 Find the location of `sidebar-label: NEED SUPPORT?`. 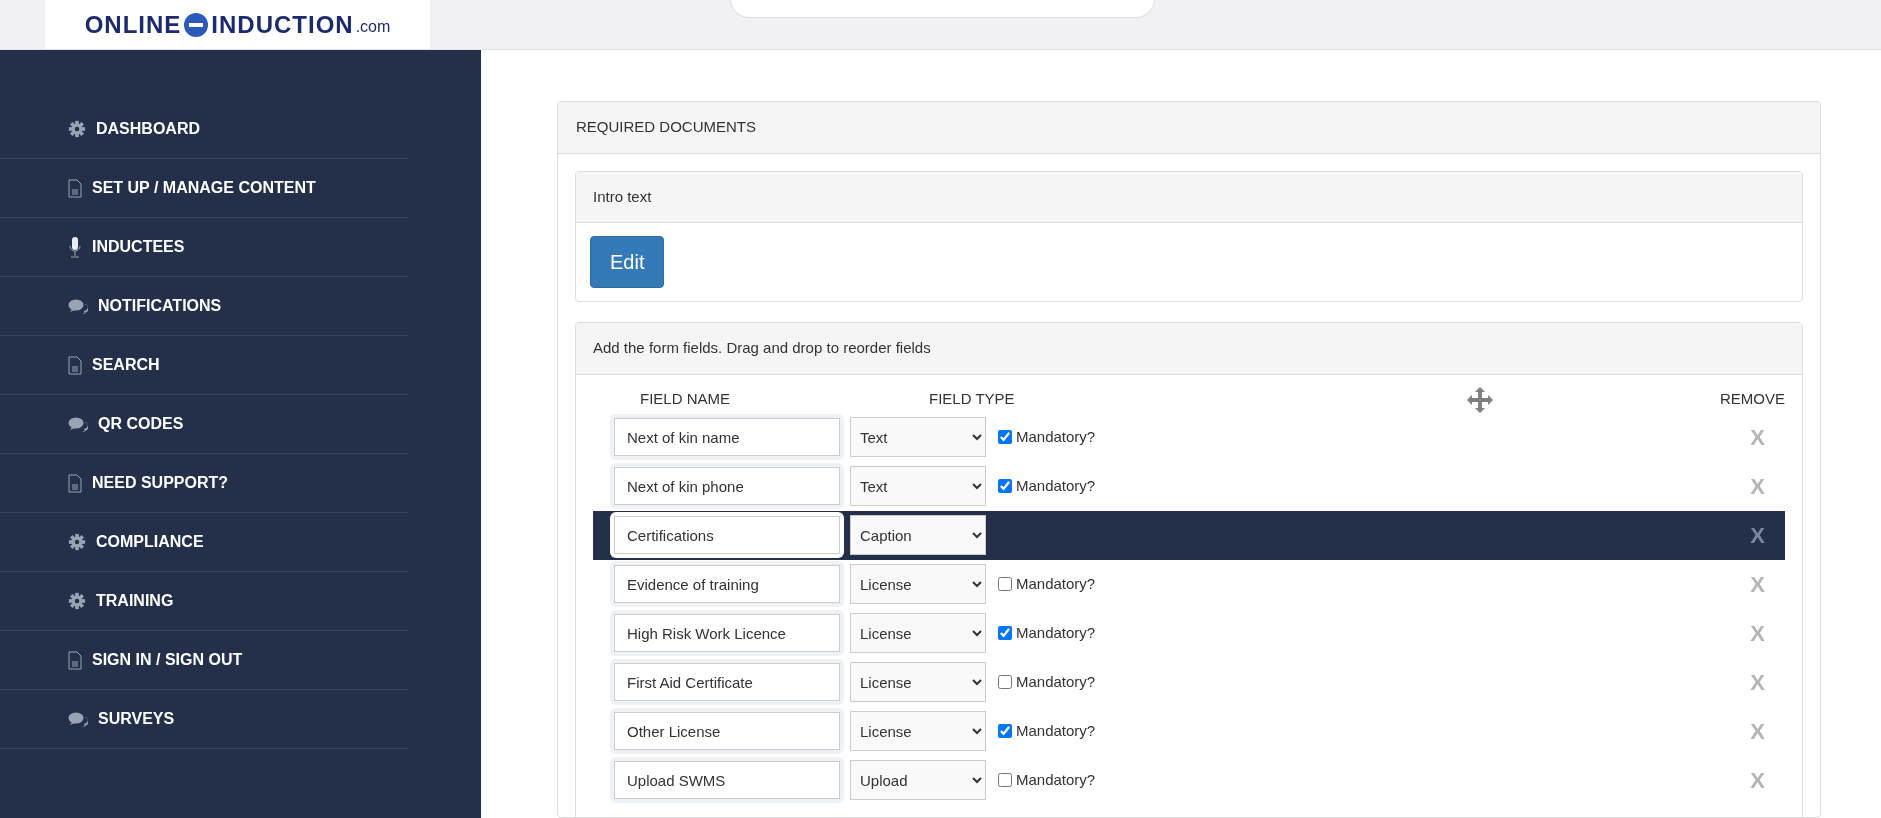

sidebar-label: NEED SUPPORT? is located at coordinates (160, 483).